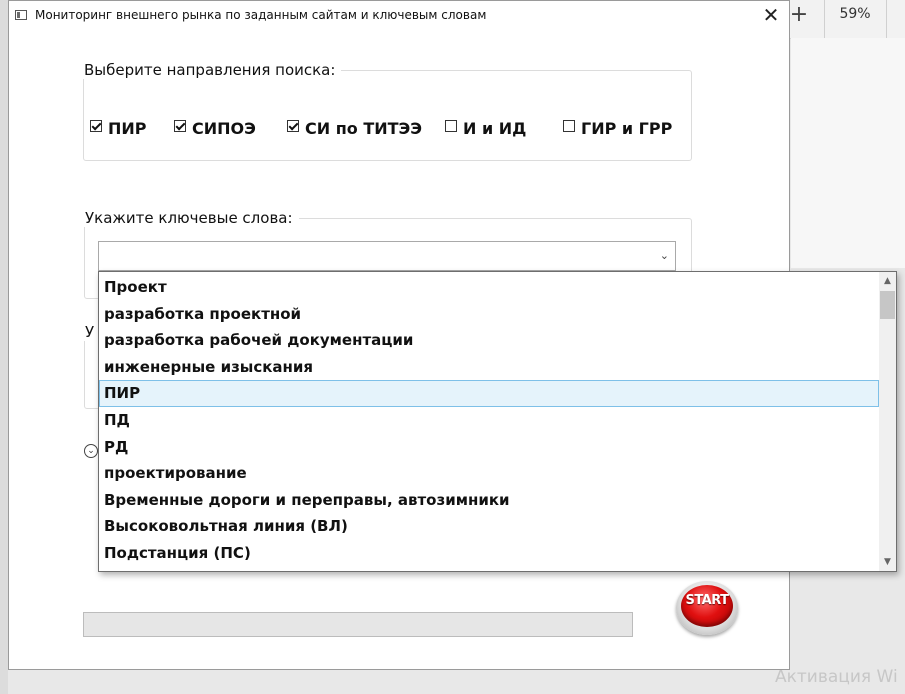 The height and width of the screenshot is (694, 905). I want to click on dropdown-option: Высоковольтная линия (ВЛ), so click(489, 526).